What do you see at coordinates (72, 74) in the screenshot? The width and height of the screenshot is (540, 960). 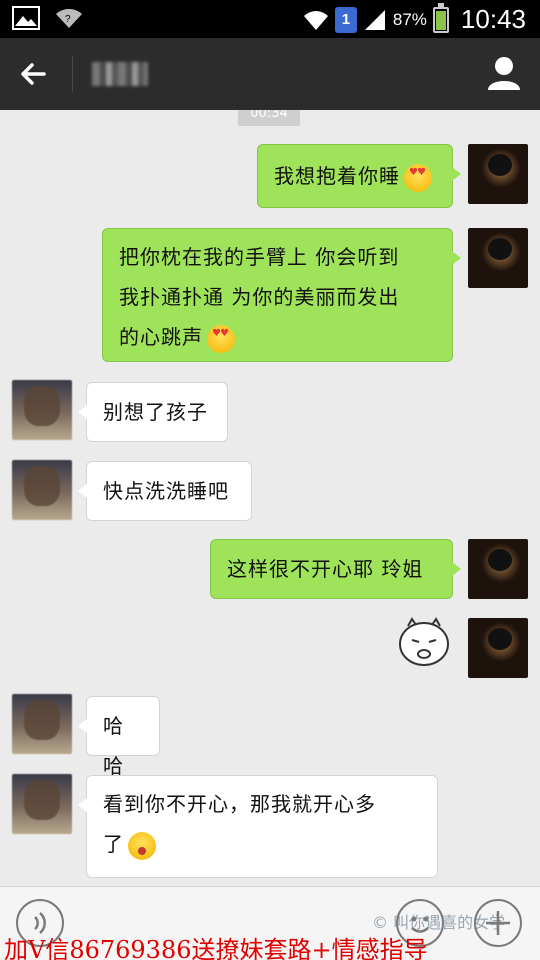 I see `header-divider` at bounding box center [72, 74].